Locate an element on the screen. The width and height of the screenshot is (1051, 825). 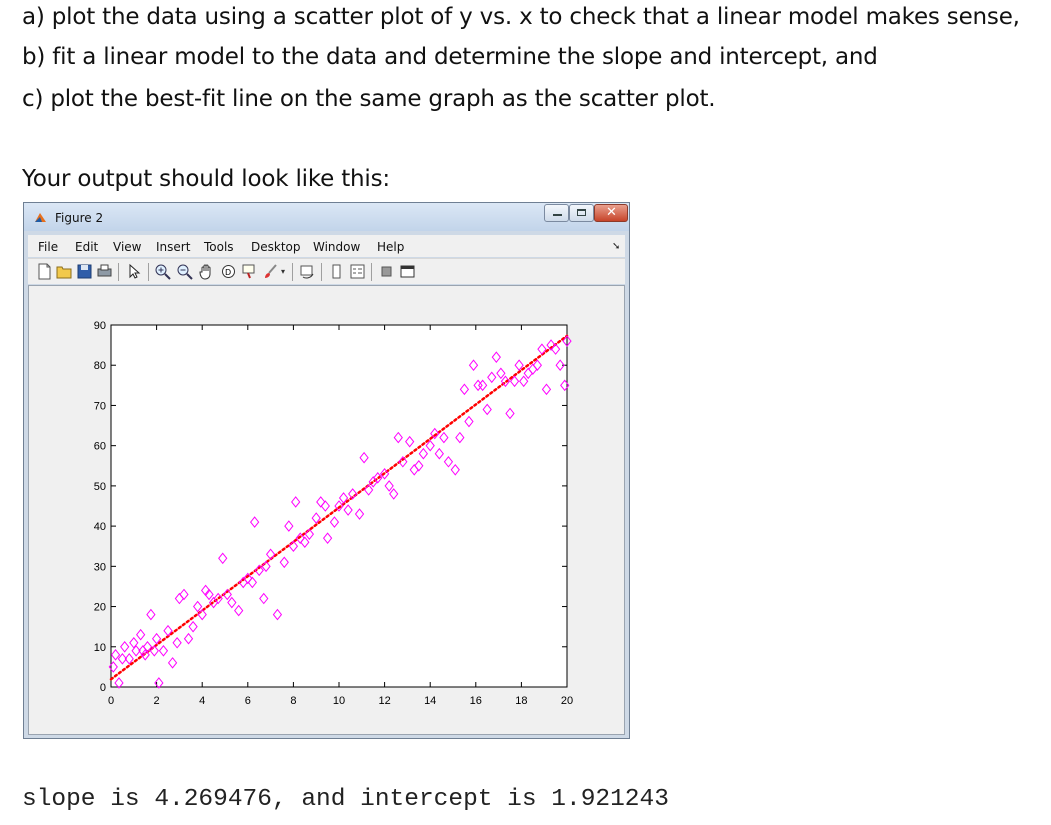
pan-hand-icon is located at coordinates (206, 271).